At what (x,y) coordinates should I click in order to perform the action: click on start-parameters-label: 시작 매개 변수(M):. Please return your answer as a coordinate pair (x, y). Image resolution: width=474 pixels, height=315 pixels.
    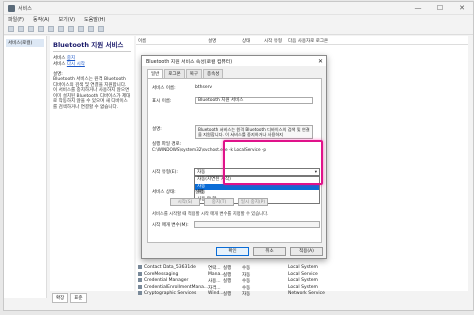
    Looking at the image, I should click on (170, 225).